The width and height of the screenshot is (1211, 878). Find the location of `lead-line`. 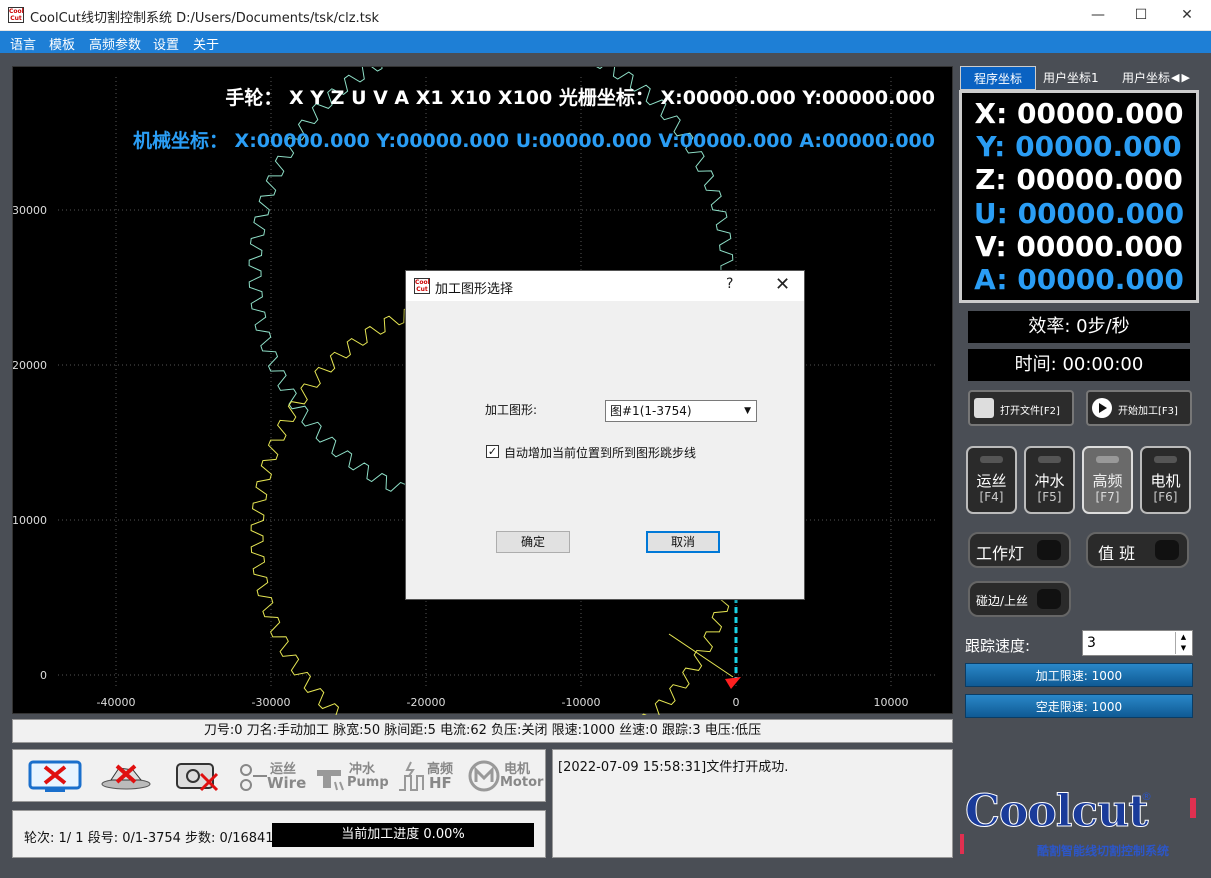

lead-line is located at coordinates (701, 655).